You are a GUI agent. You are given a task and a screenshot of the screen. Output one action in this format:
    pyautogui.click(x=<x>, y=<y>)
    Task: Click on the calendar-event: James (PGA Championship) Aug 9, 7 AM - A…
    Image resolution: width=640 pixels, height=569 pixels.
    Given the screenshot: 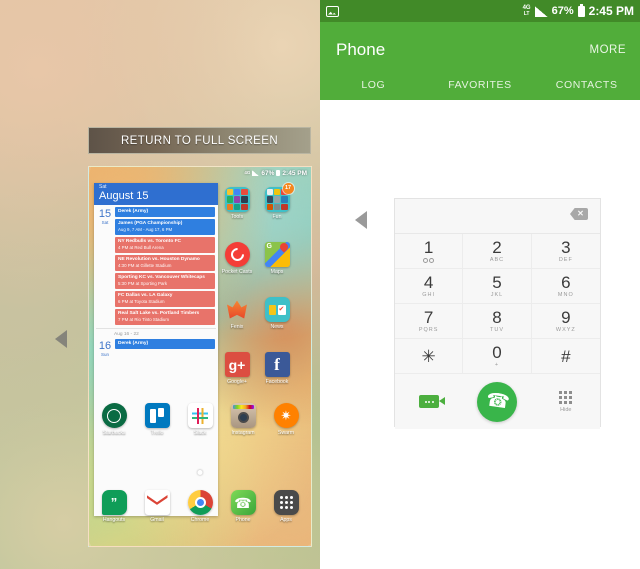 What is the action you would take?
    pyautogui.click(x=165, y=227)
    